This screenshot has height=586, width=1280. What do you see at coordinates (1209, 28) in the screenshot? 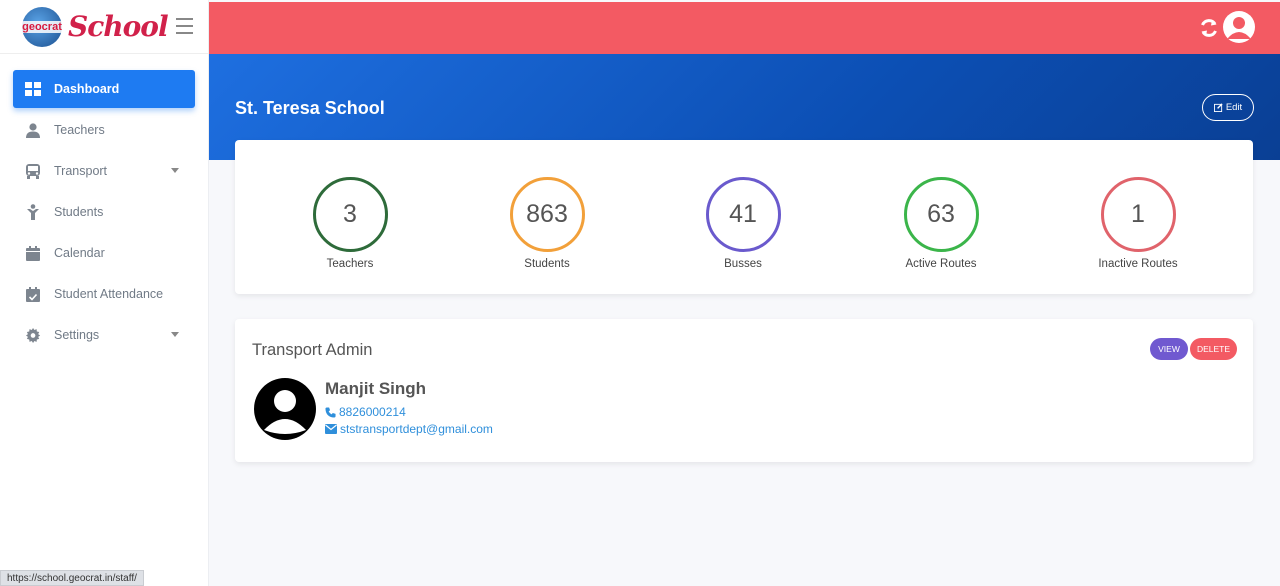
I see `refresh-icon` at bounding box center [1209, 28].